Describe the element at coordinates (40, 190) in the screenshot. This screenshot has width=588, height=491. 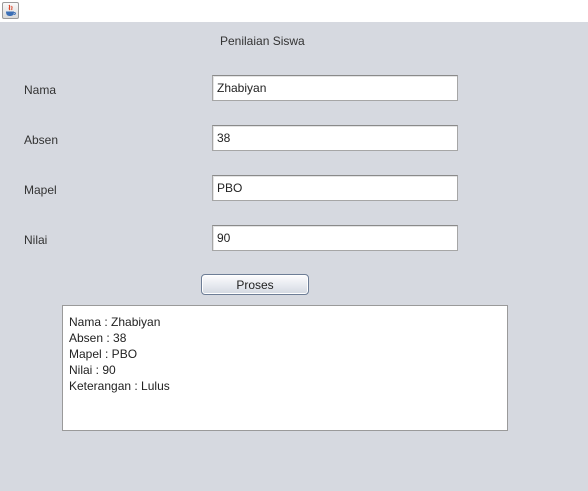
I see `mapel-label: Mapel` at that location.